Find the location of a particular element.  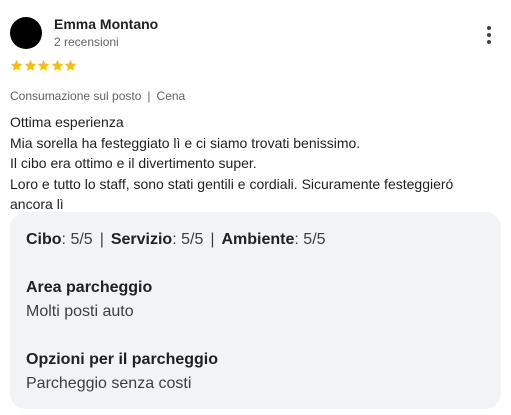

rating-label-atmosphere: Ambiente is located at coordinates (258, 239).